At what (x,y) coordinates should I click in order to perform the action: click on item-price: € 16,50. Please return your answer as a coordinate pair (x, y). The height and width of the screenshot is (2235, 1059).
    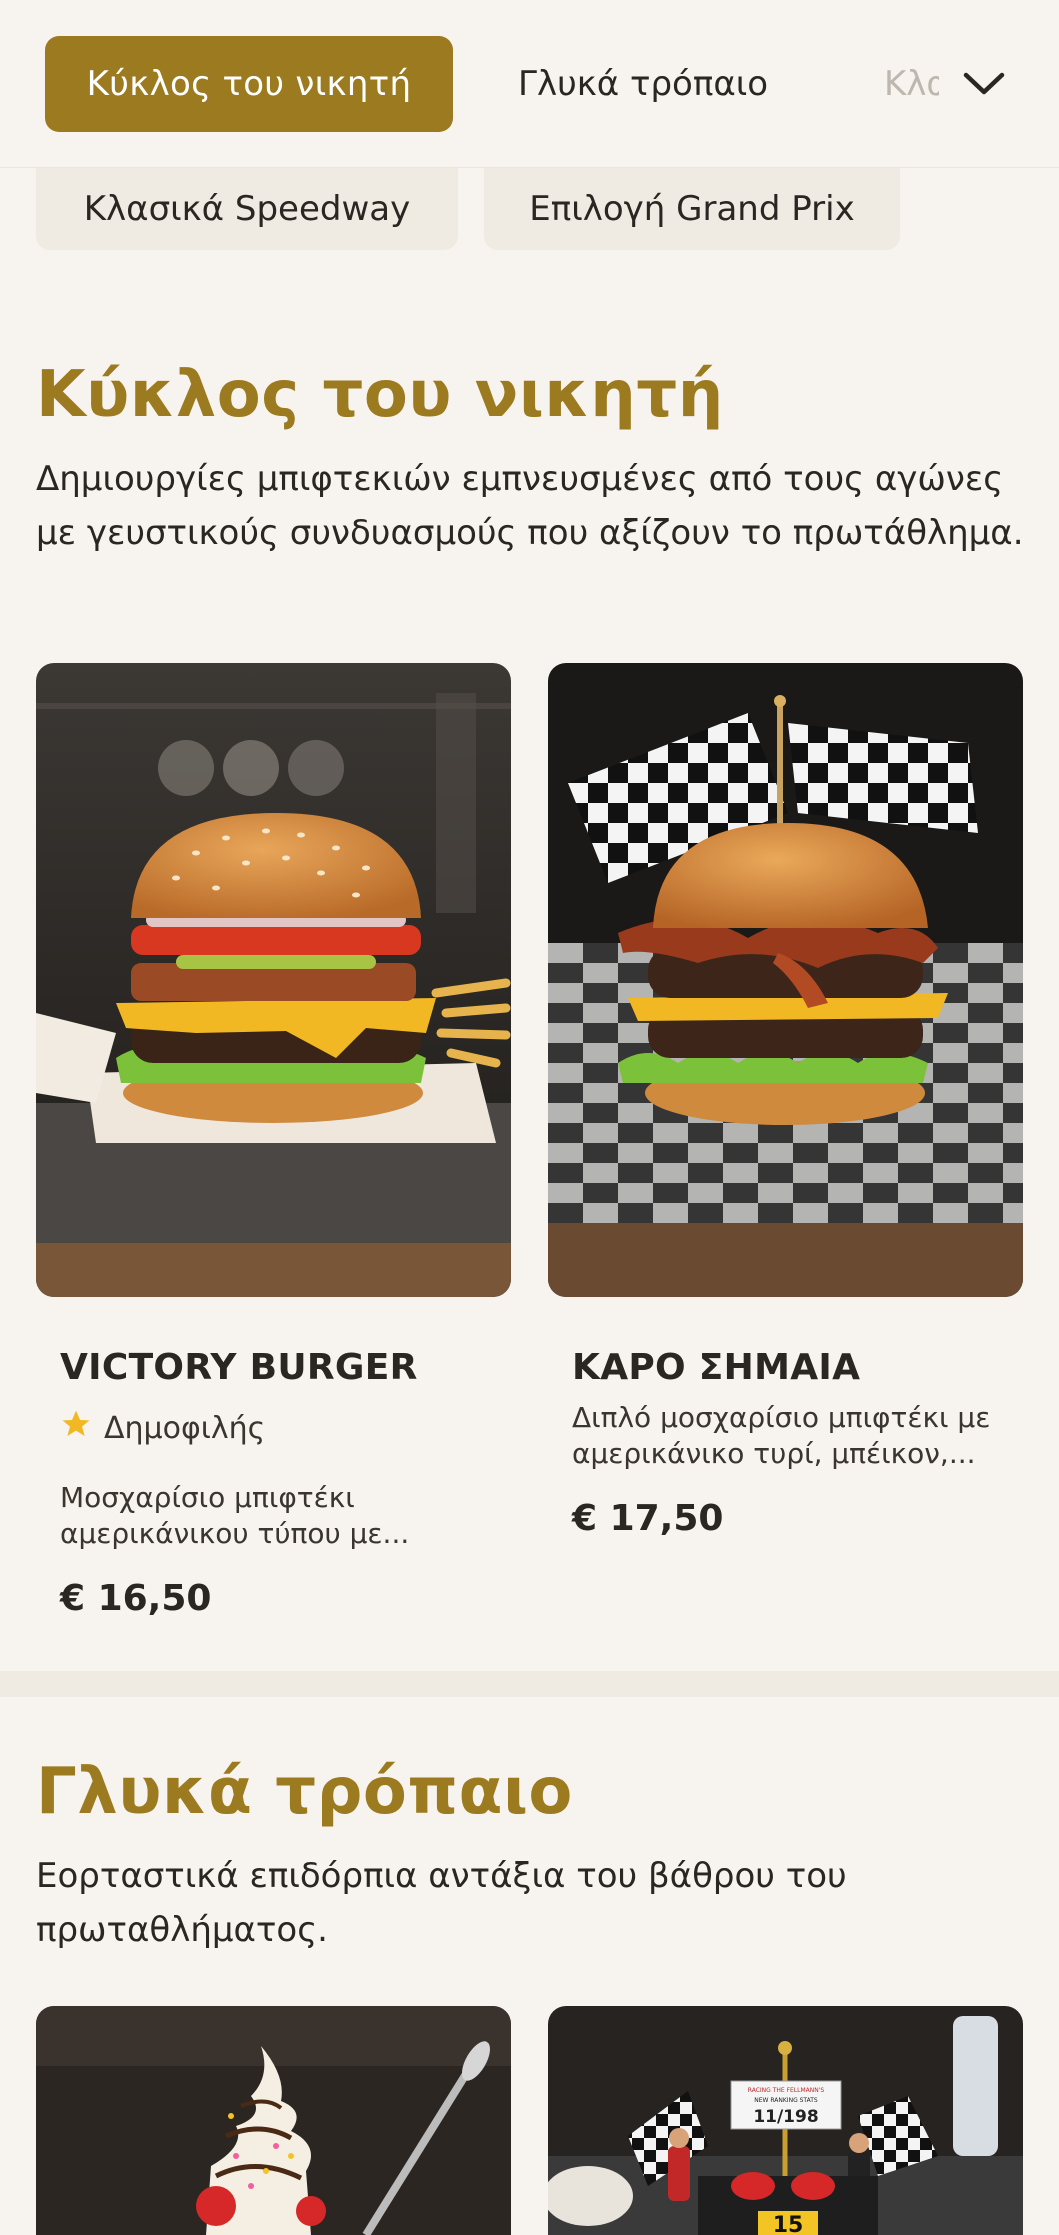
    Looking at the image, I should click on (136, 1598).